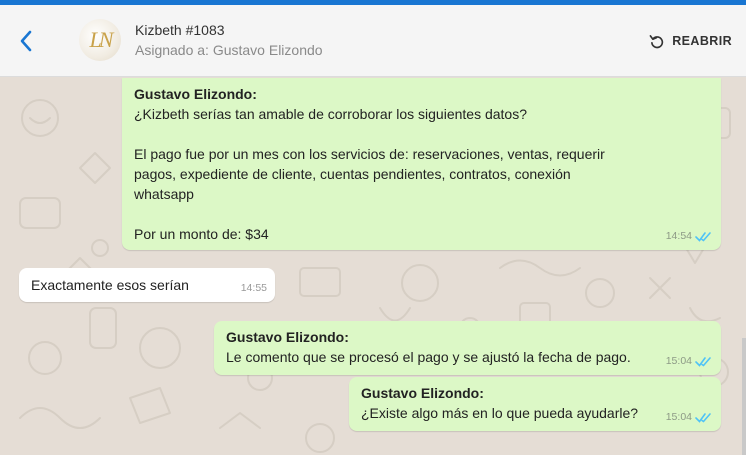 The image size is (746, 455). Describe the element at coordinates (180, 30) in the screenshot. I see `conversation-title: Kizbeth #1083` at that location.